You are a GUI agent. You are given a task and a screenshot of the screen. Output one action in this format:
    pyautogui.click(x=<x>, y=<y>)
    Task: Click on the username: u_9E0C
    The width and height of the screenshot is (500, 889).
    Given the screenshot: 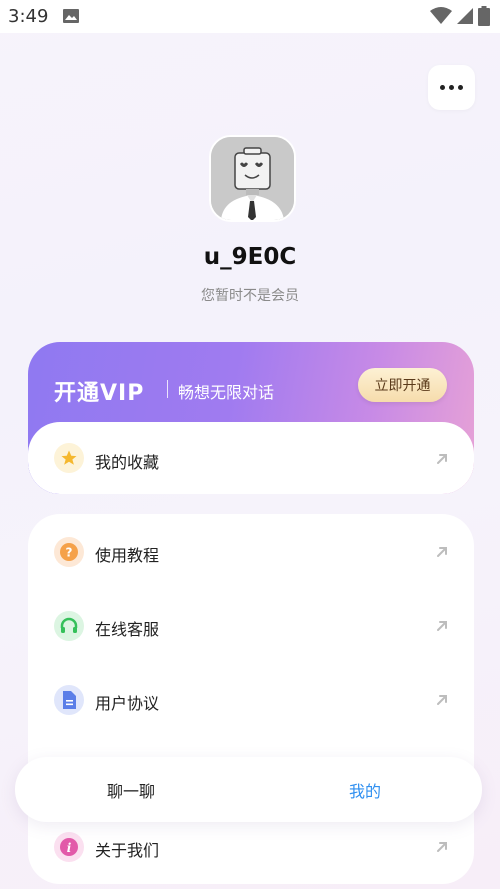 What is the action you would take?
    pyautogui.click(x=250, y=257)
    